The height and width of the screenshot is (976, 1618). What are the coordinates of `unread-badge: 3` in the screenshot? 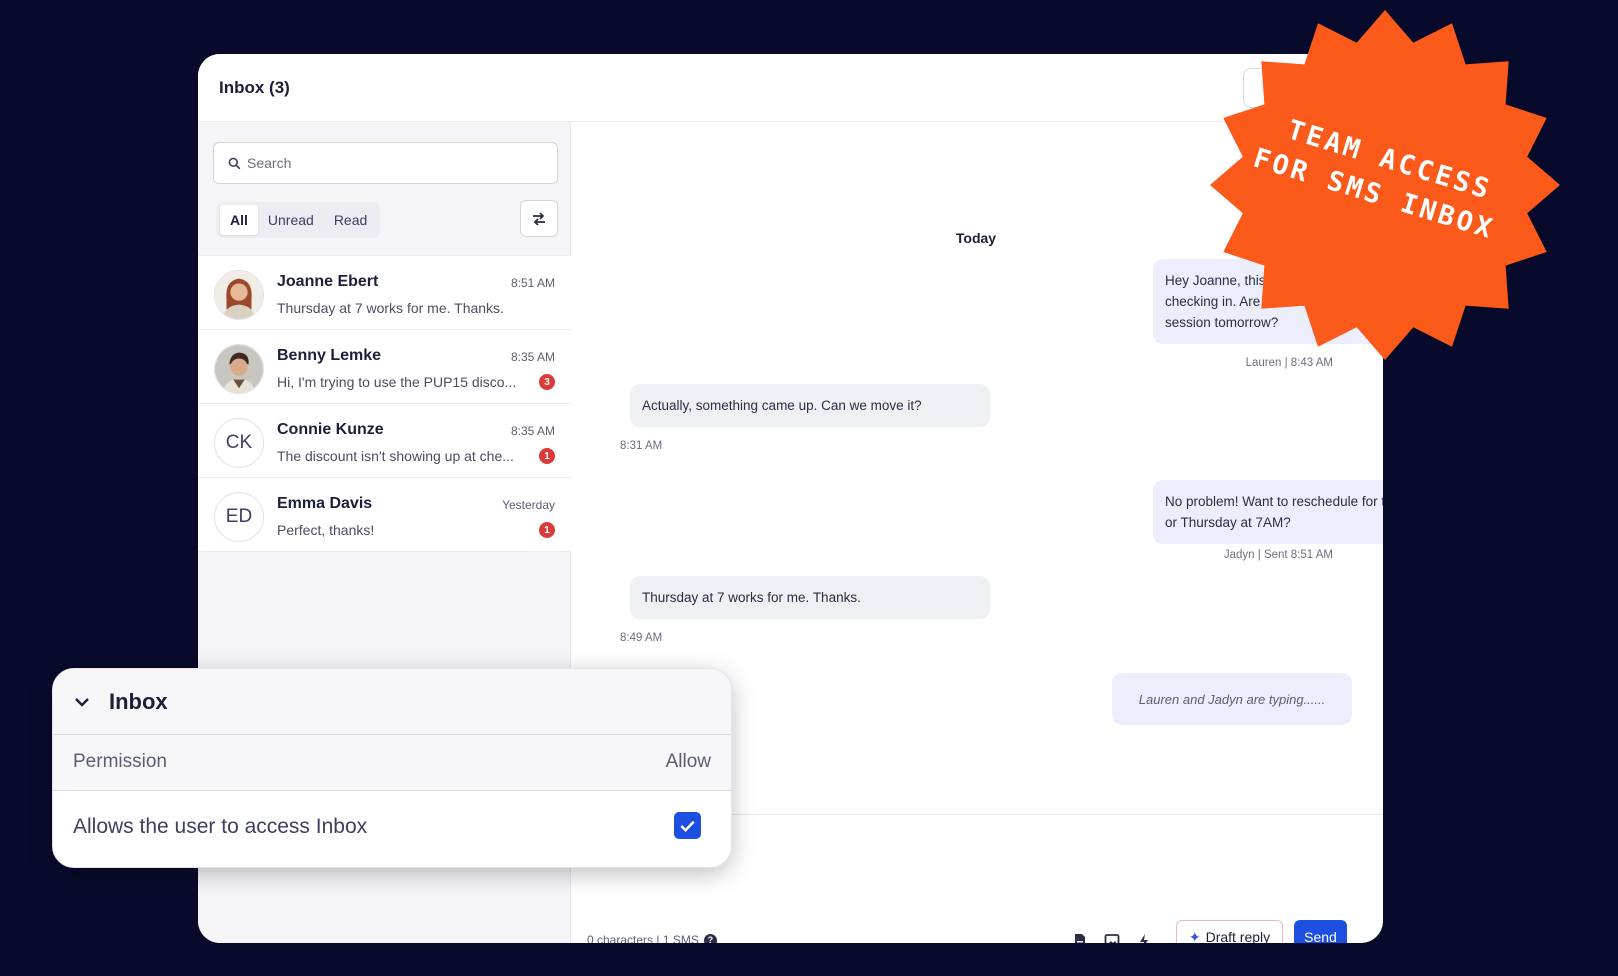 It's located at (547, 382).